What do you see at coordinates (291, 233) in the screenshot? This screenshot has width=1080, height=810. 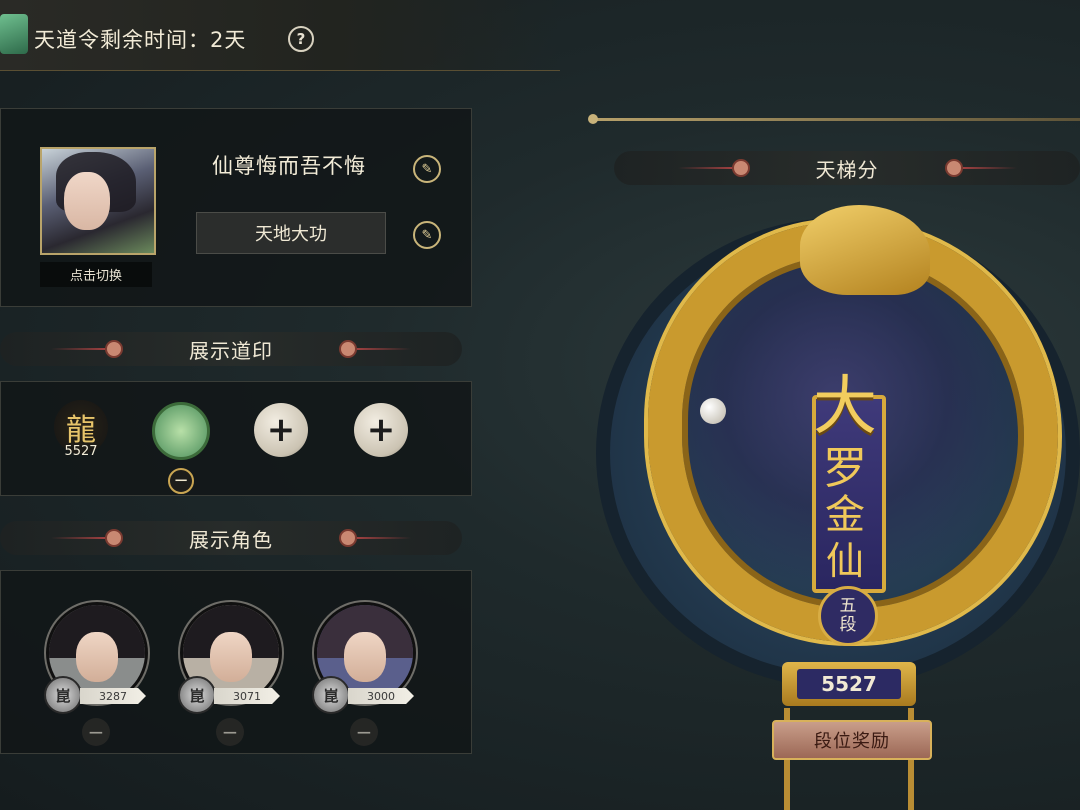 I see `player-title: 天地大功` at bounding box center [291, 233].